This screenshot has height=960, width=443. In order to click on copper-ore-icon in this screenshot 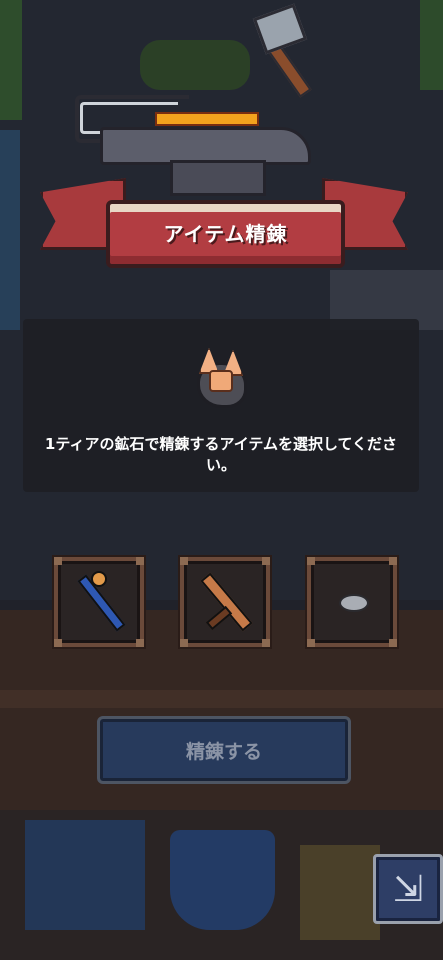, I will do `click(219, 378)`.